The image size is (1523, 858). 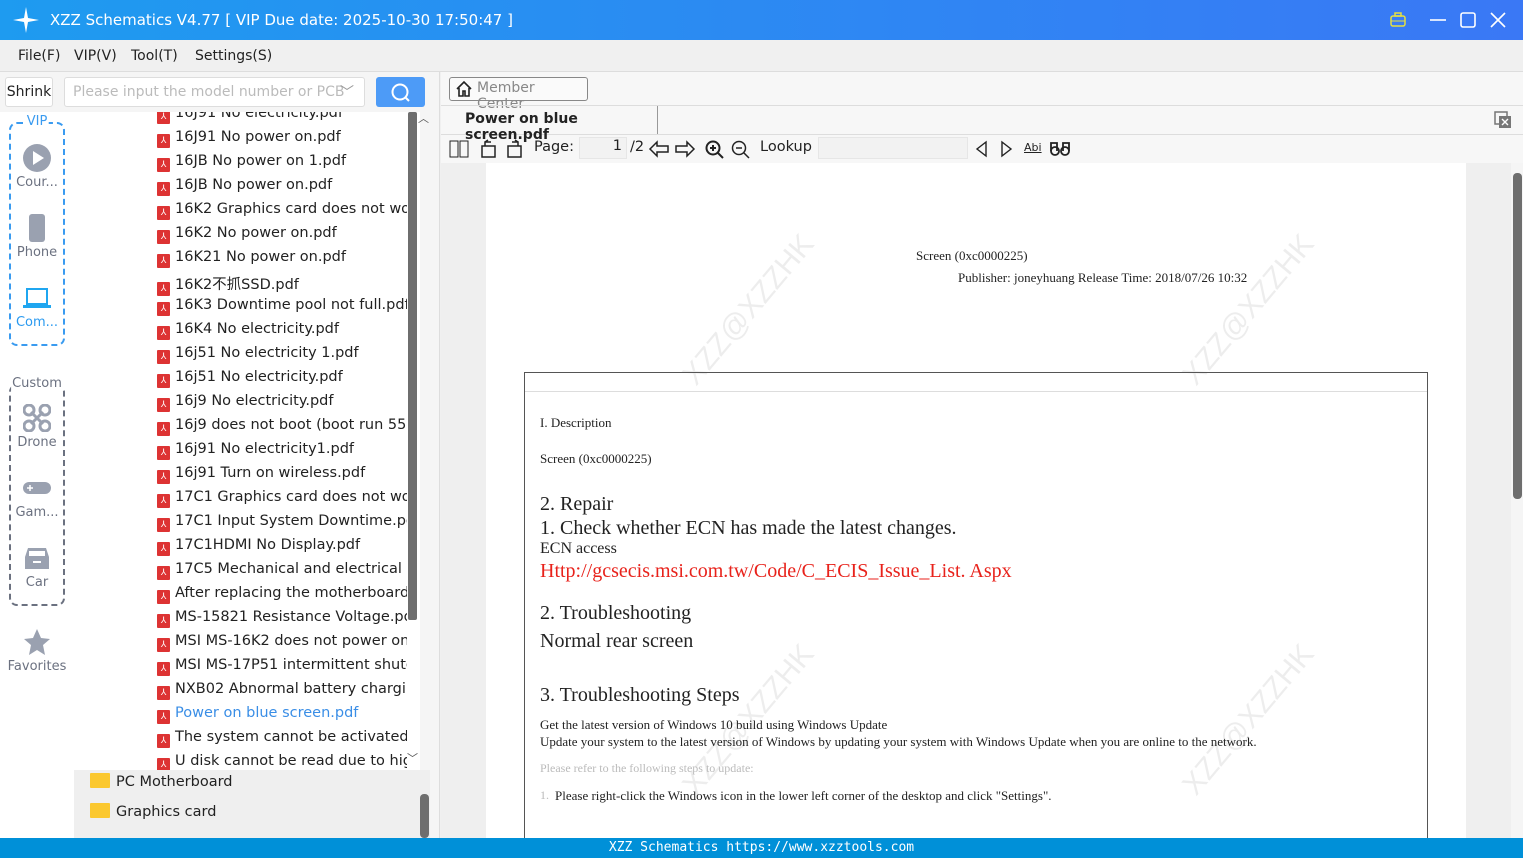 What do you see at coordinates (282, 597) in the screenshot?
I see `tree-file-item: ⅄ After replacing the motherboard, t` at bounding box center [282, 597].